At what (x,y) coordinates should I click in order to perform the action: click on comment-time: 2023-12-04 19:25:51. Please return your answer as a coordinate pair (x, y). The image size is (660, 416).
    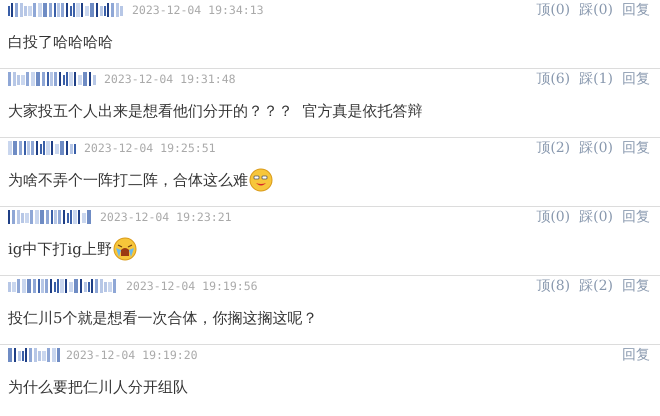
    Looking at the image, I should click on (150, 148).